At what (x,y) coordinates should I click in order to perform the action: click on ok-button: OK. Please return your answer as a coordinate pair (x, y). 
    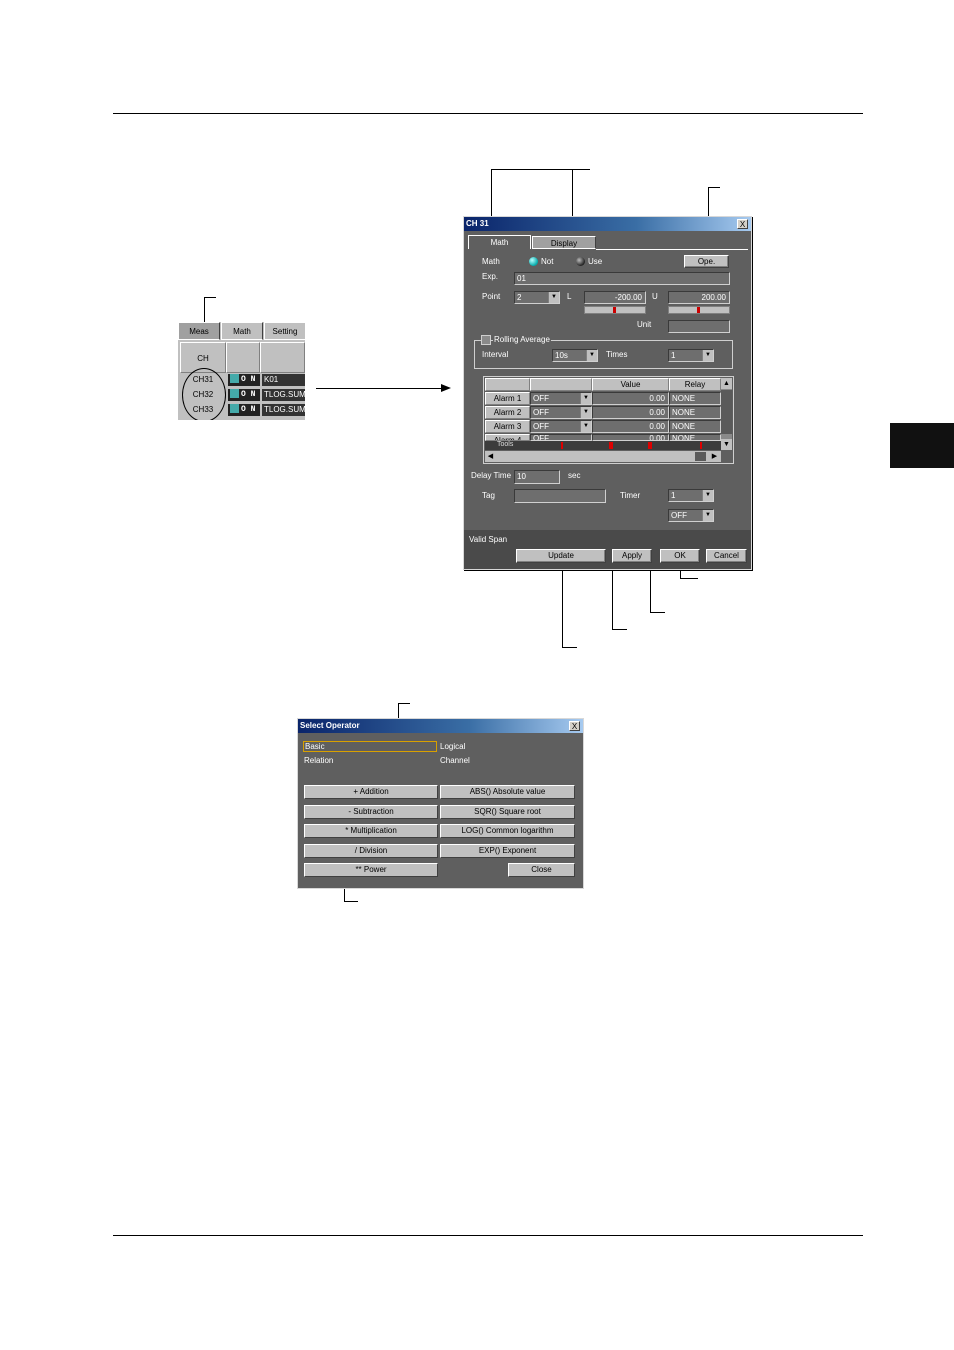
    Looking at the image, I should click on (680, 556).